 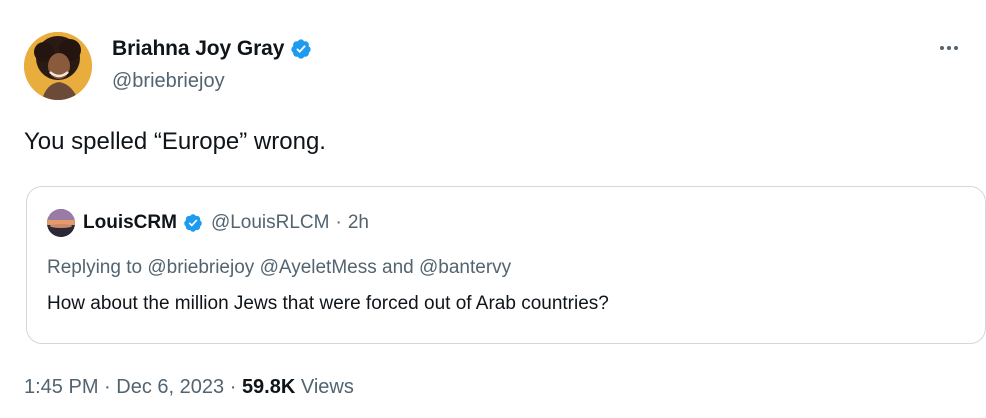 What do you see at coordinates (175, 141) in the screenshot?
I see `tweet-text: You spelled “Europe” wrong.` at bounding box center [175, 141].